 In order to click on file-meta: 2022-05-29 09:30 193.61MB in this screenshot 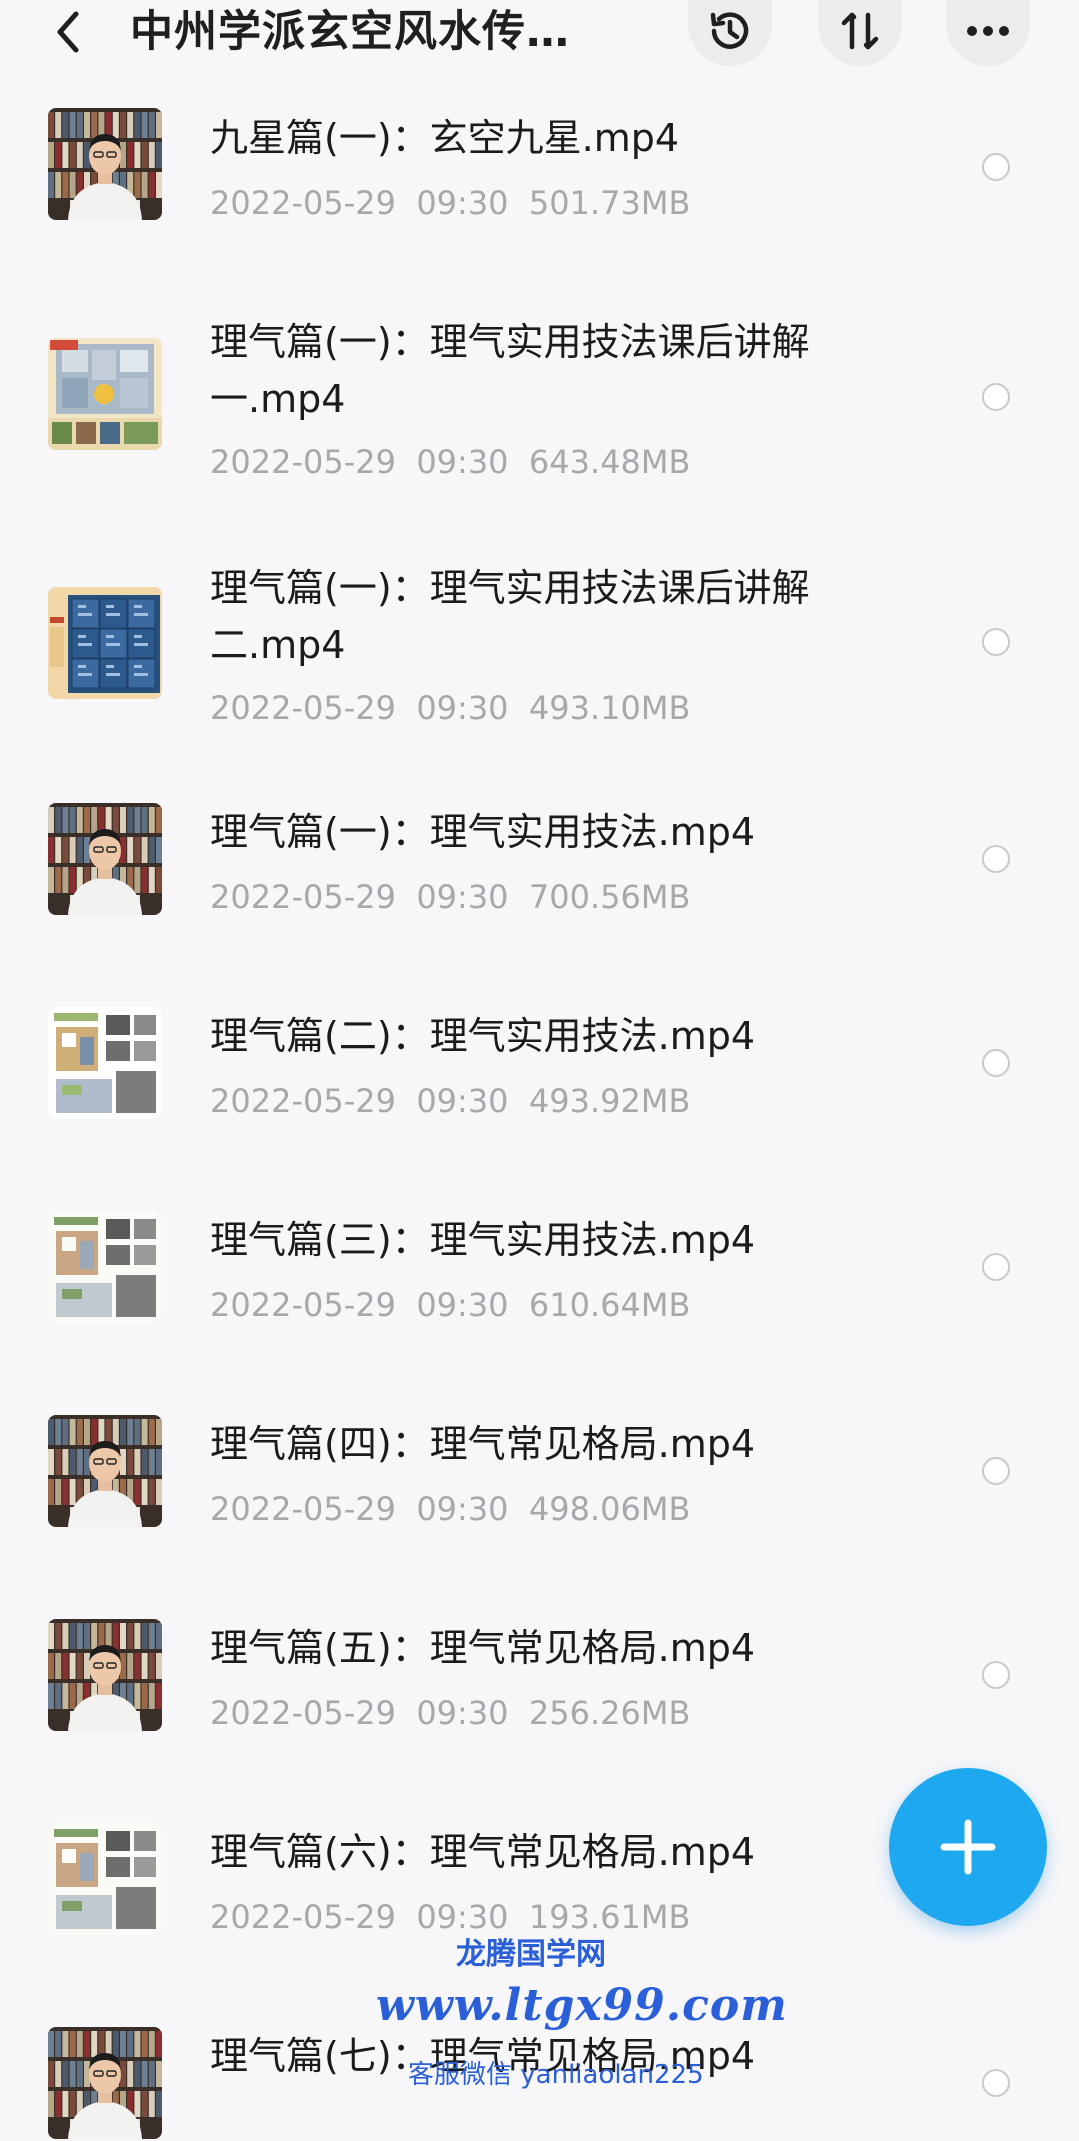, I will do `click(450, 1917)`.